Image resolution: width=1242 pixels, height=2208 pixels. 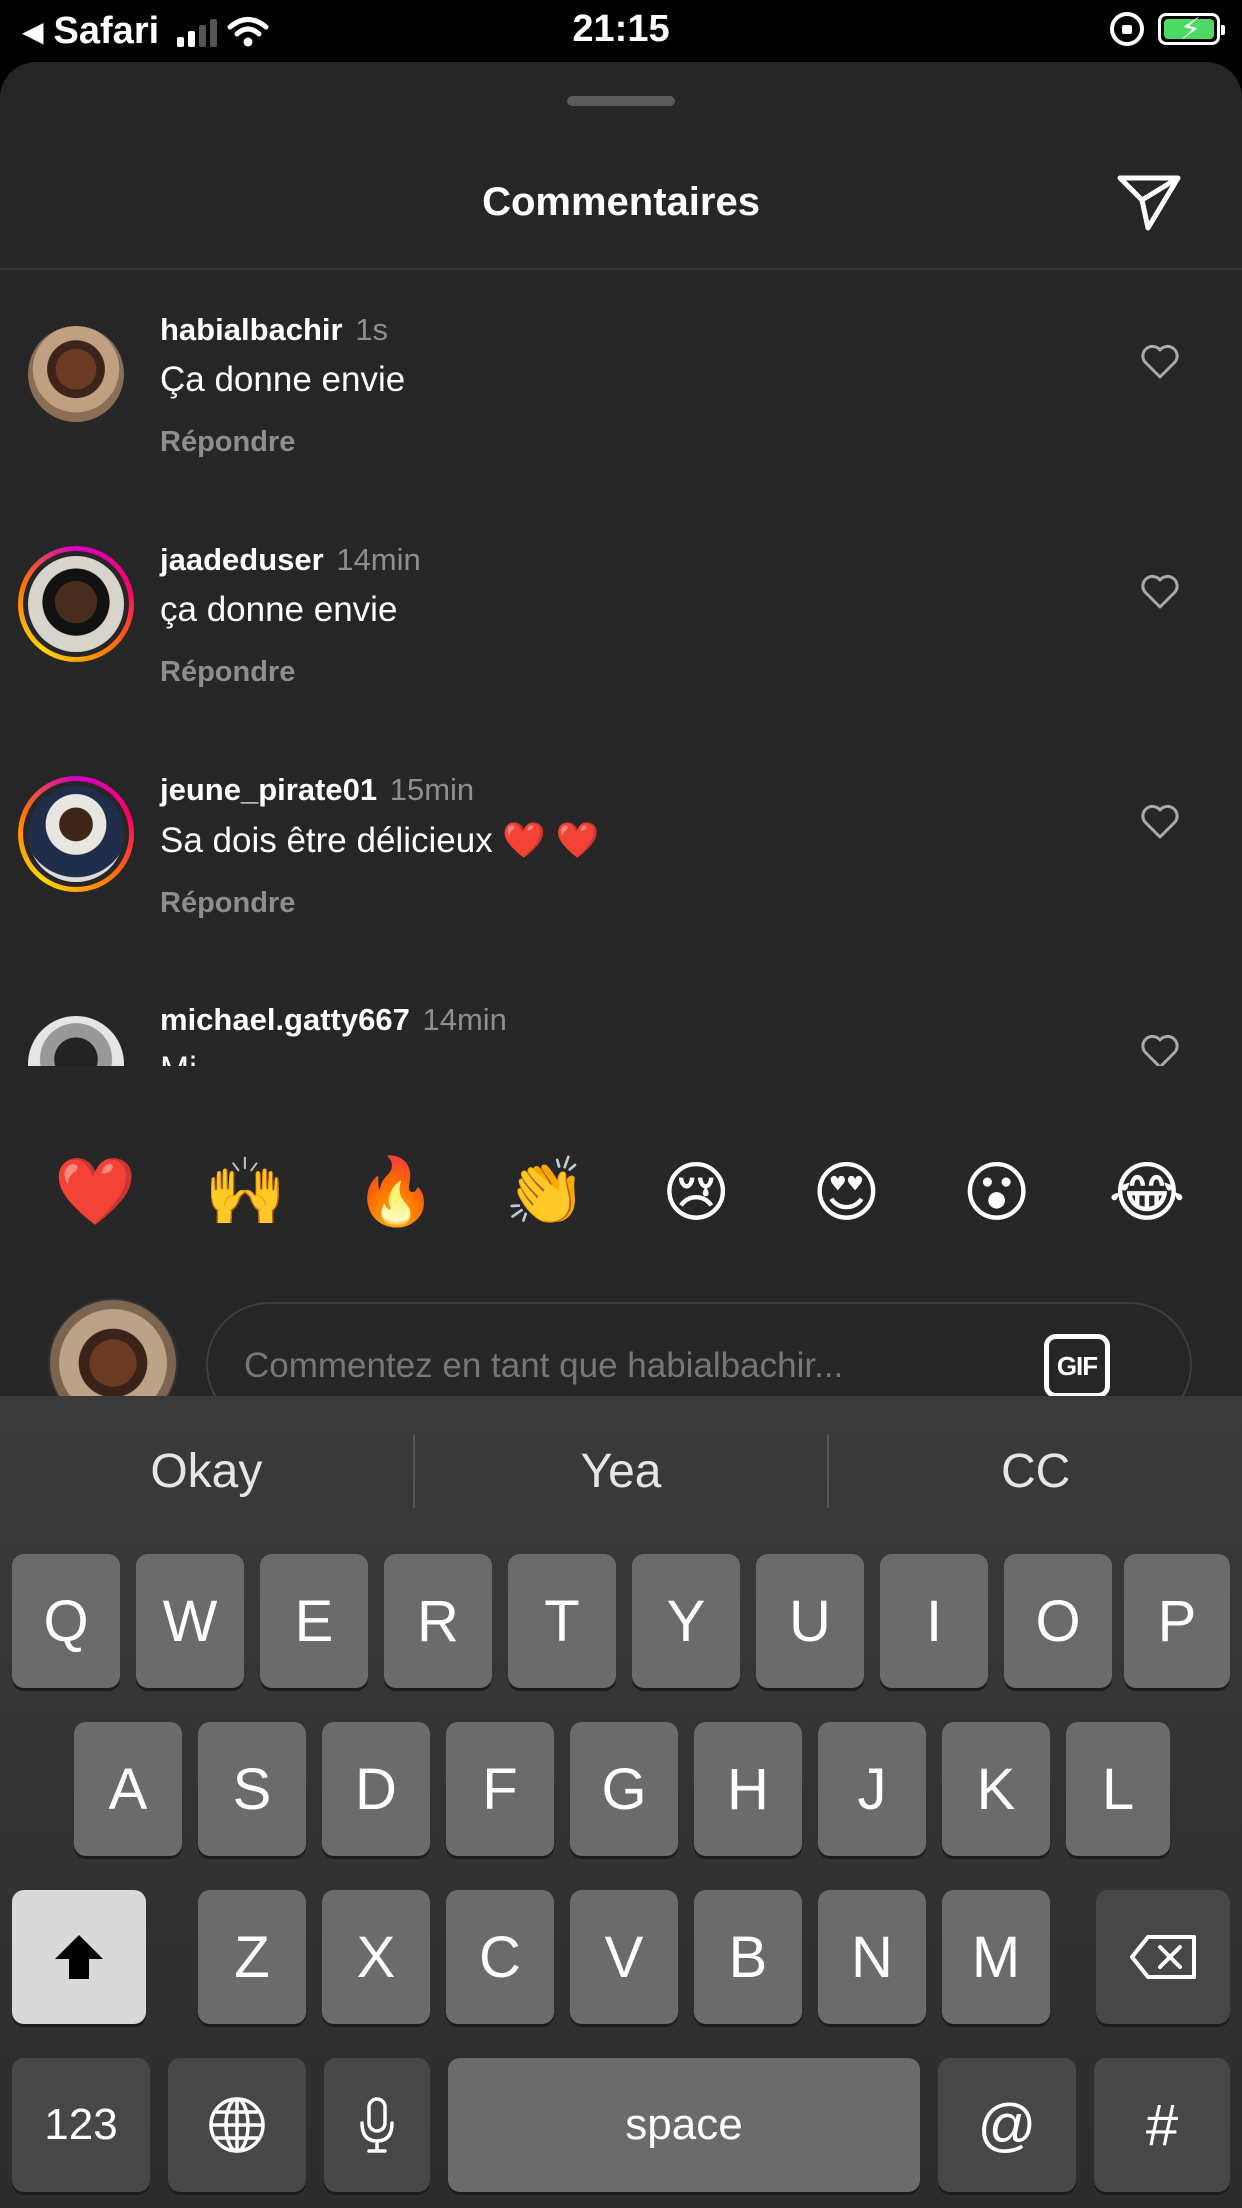 I want to click on status-bar: ◀ Safari 21:15 ⚡, so click(x=621, y=31).